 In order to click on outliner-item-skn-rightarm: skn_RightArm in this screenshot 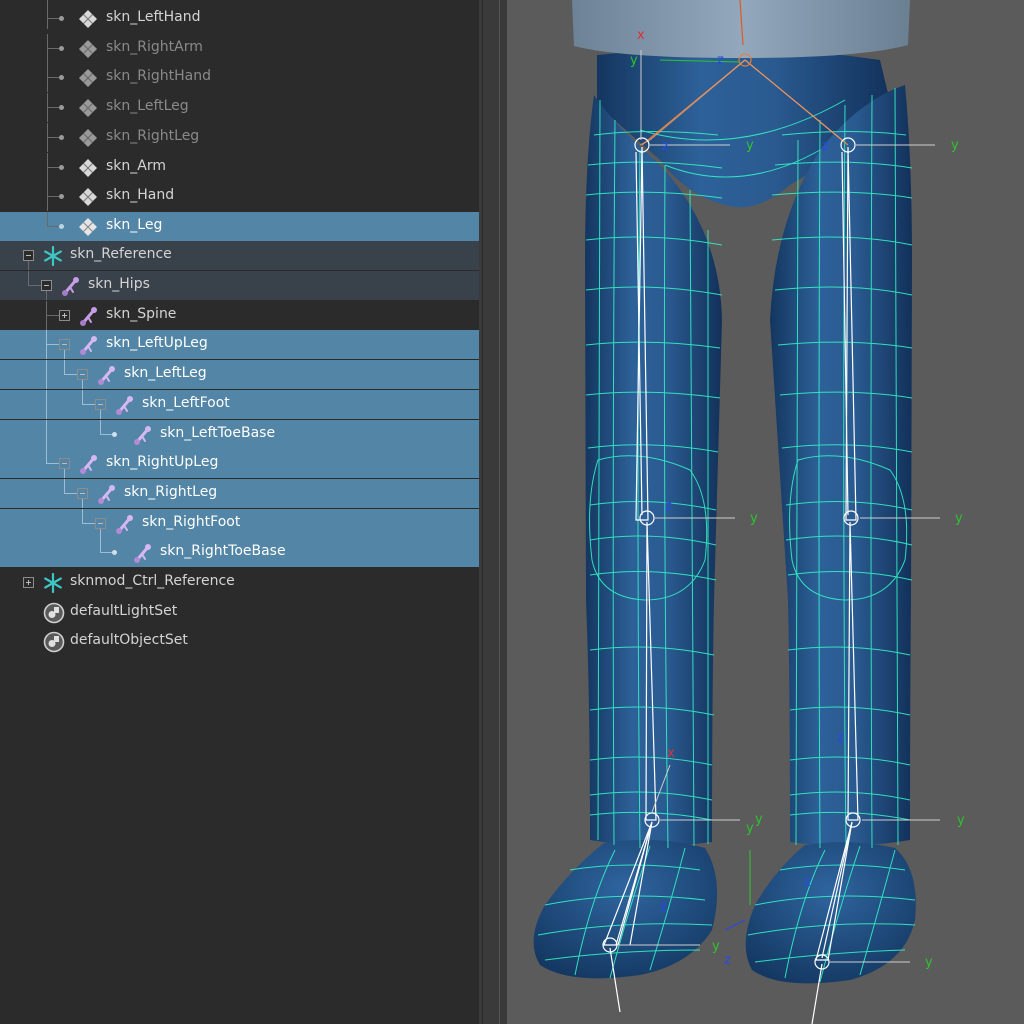, I will do `click(239, 48)`.